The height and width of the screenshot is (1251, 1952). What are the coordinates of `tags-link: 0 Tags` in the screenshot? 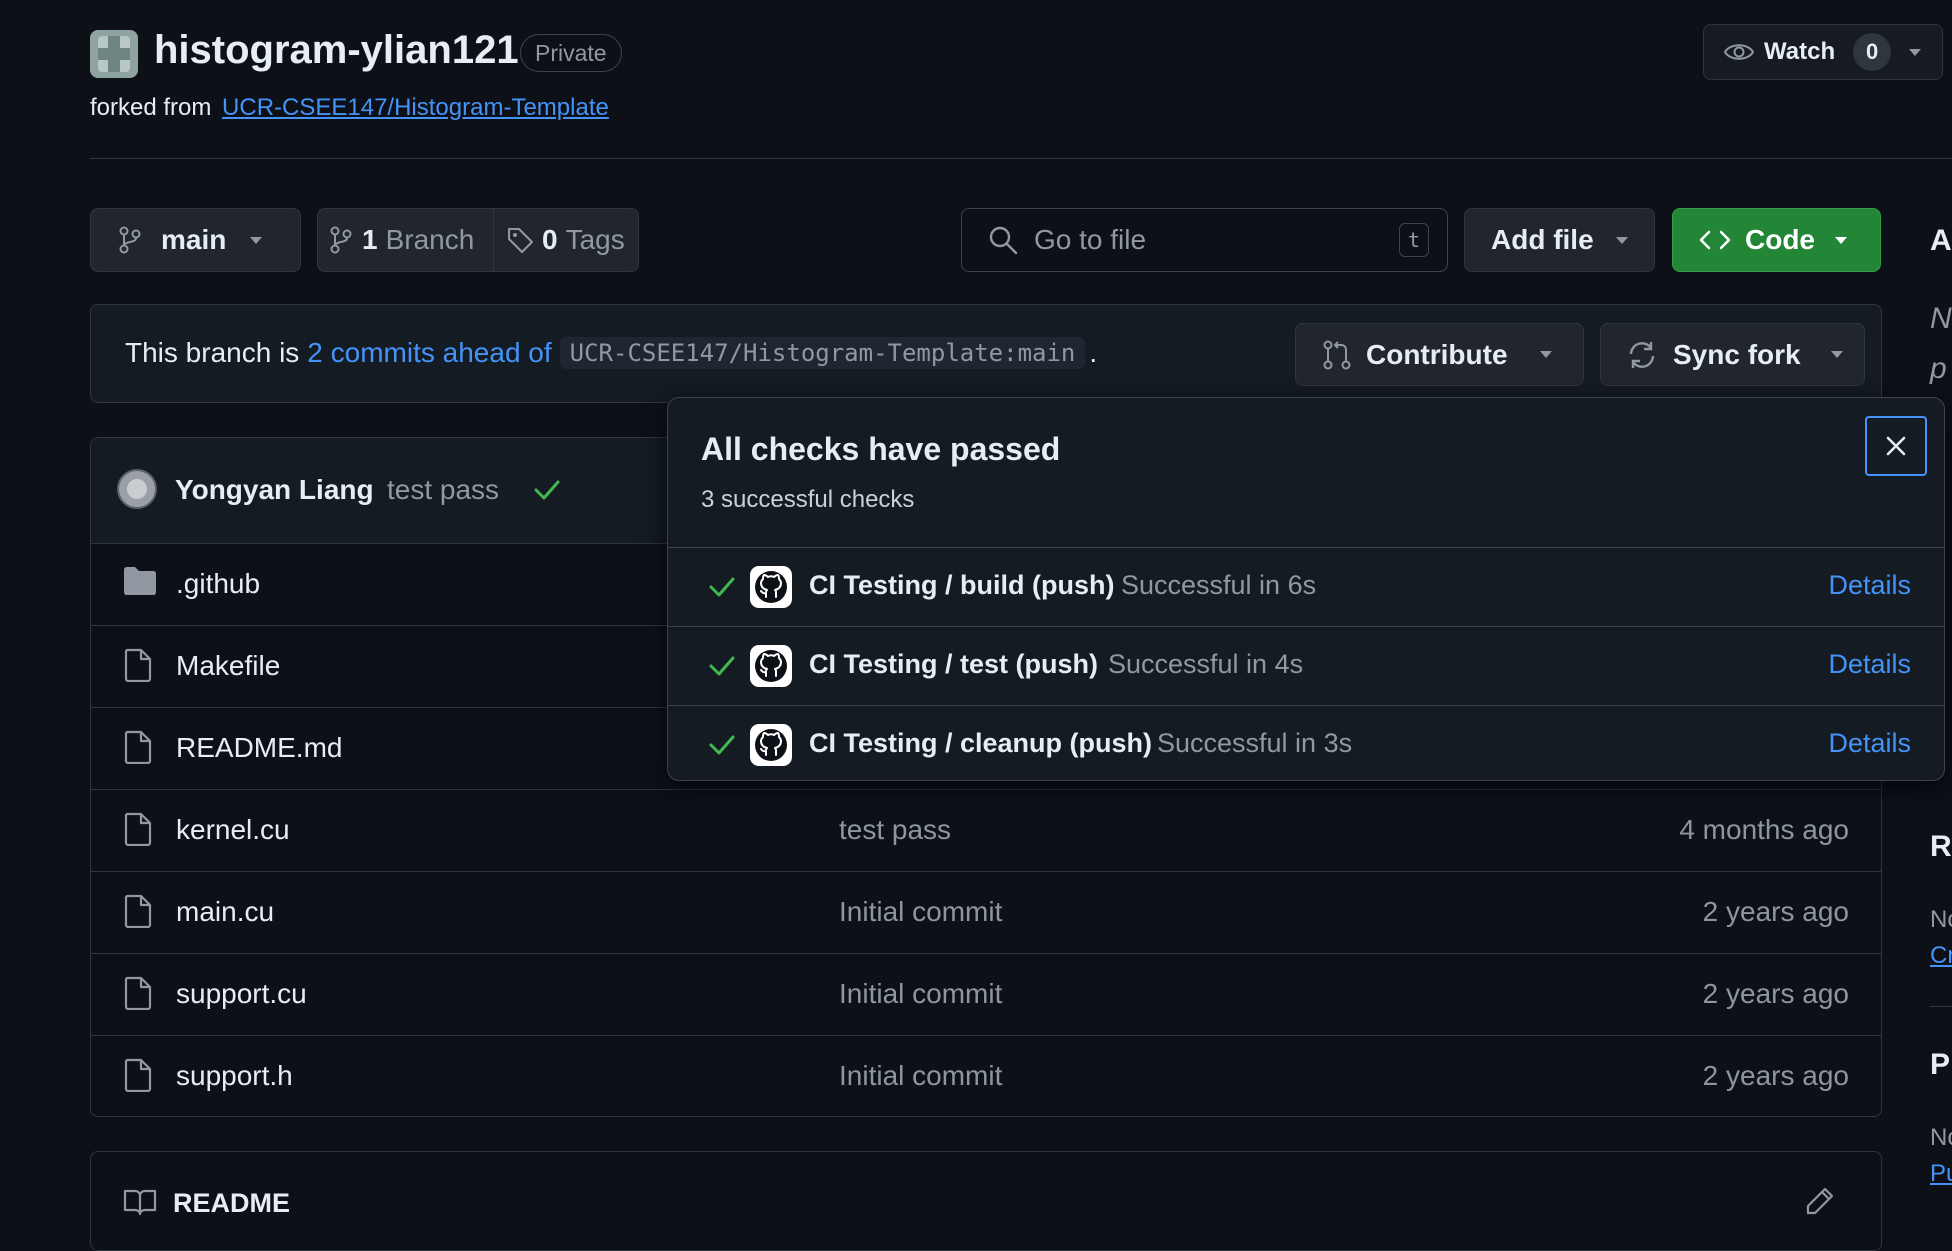 It's located at (566, 240).